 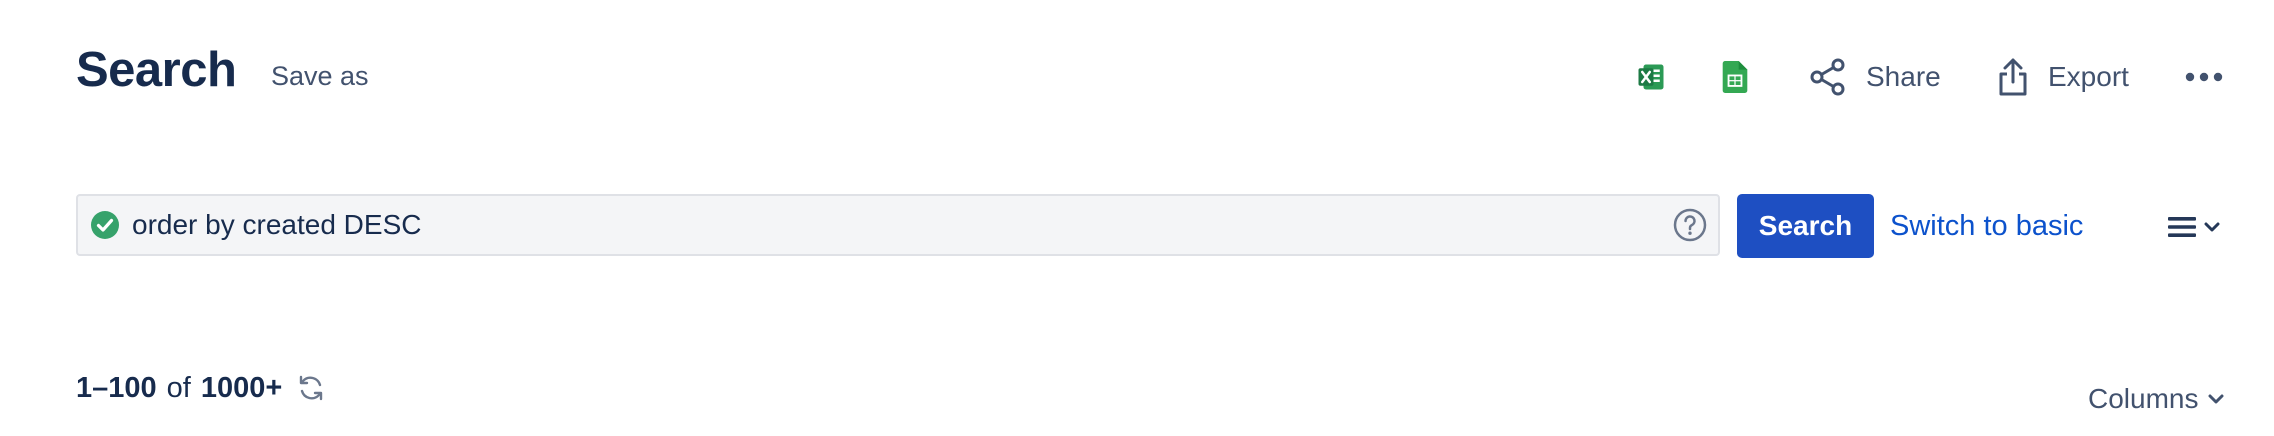 I want to click on export-icon, so click(x=2013, y=77).